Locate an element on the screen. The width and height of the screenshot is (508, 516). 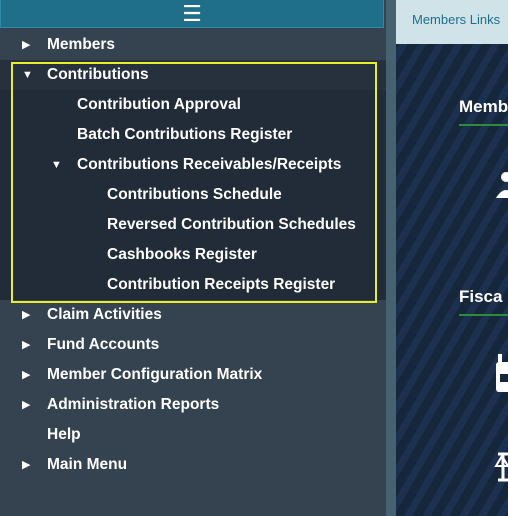
sidebar-item-contributions-schedule: Contributions Schedule is located at coordinates (193, 195).